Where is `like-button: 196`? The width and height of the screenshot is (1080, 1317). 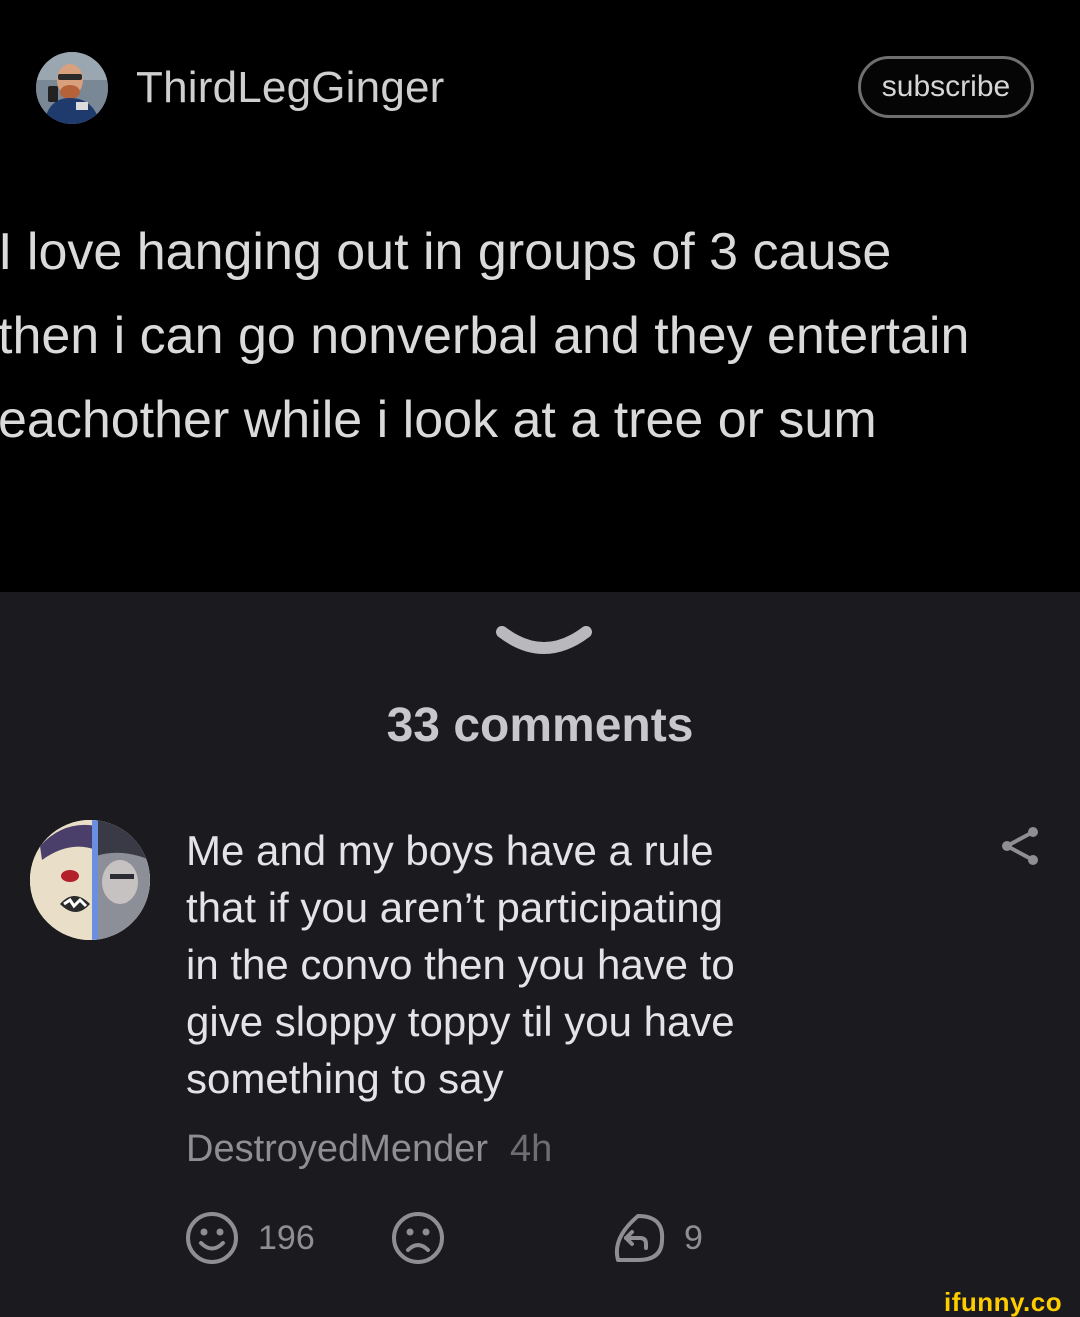
like-button: 196 is located at coordinates (249, 1238).